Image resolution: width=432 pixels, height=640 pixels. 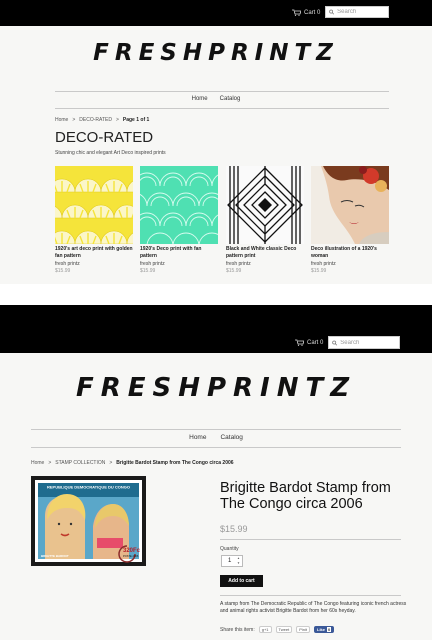 What do you see at coordinates (350, 253) in the screenshot?
I see `product-title: Deco illustration of a 1920's woman` at bounding box center [350, 253].